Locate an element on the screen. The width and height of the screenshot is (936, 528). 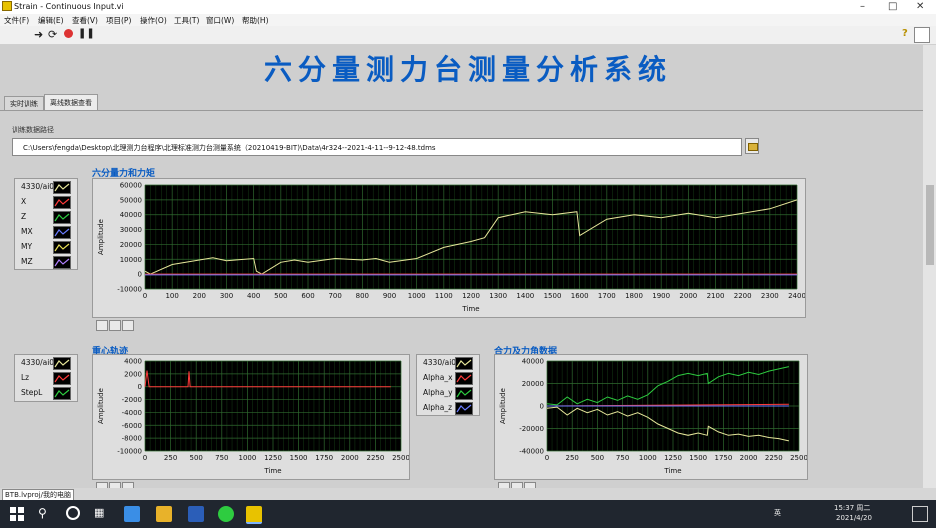
y-tick-label: -2000 is located at coordinates (132, 400).